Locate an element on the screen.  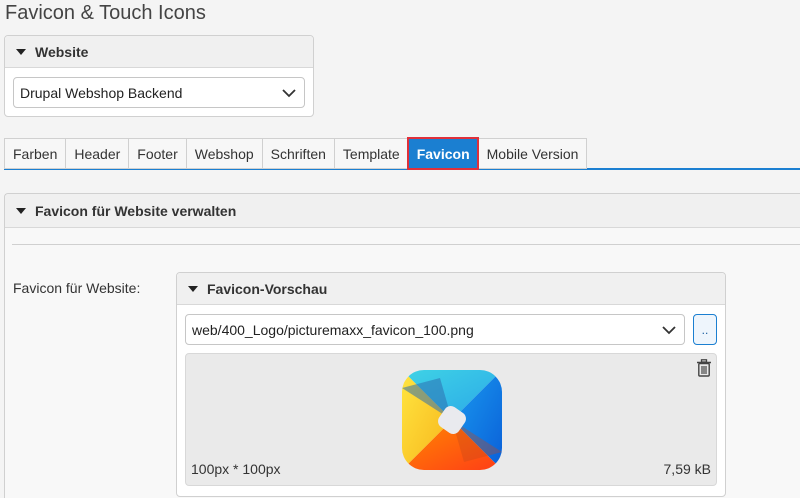
favicon-file-value: web/400_Logo/picturemaxx_favicon_100.png is located at coordinates (333, 329).